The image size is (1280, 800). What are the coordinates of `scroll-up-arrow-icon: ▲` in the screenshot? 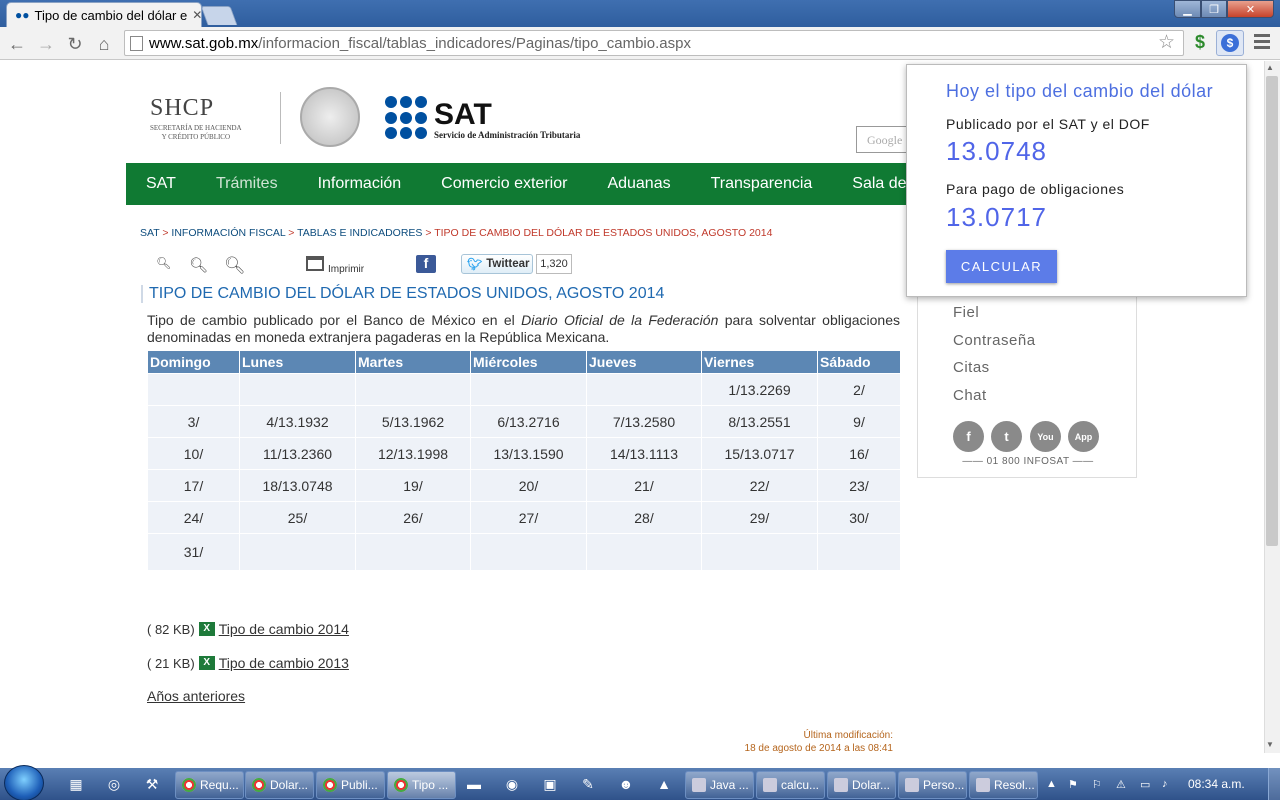 It's located at (1270, 67).